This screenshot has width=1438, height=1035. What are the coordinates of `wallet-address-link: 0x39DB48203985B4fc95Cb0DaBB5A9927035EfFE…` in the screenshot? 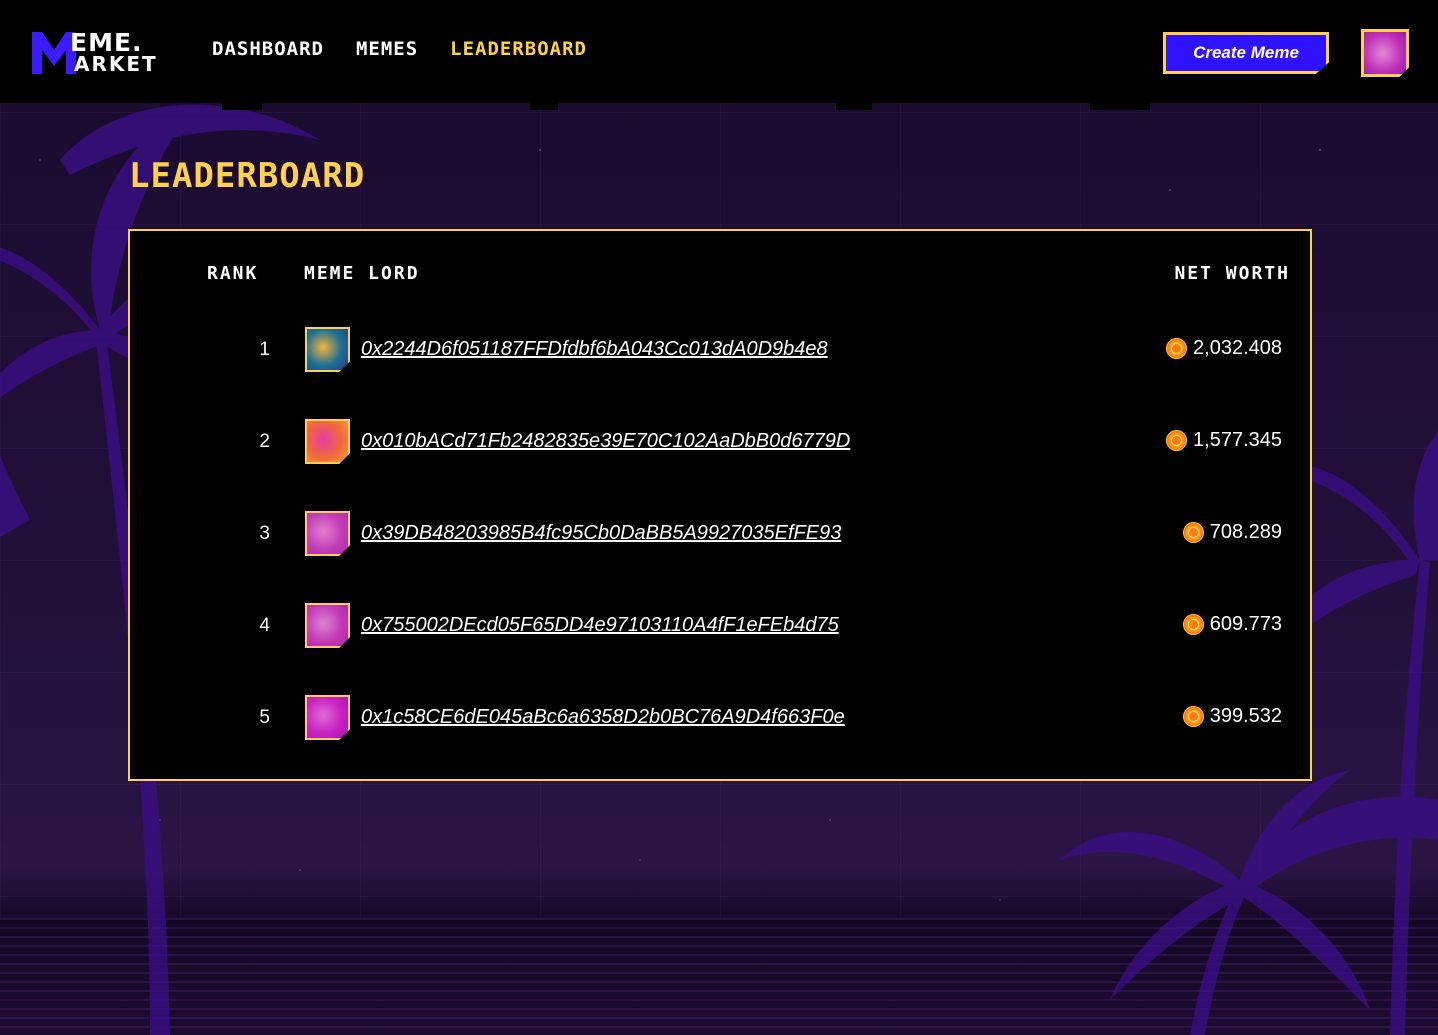 It's located at (601, 533).